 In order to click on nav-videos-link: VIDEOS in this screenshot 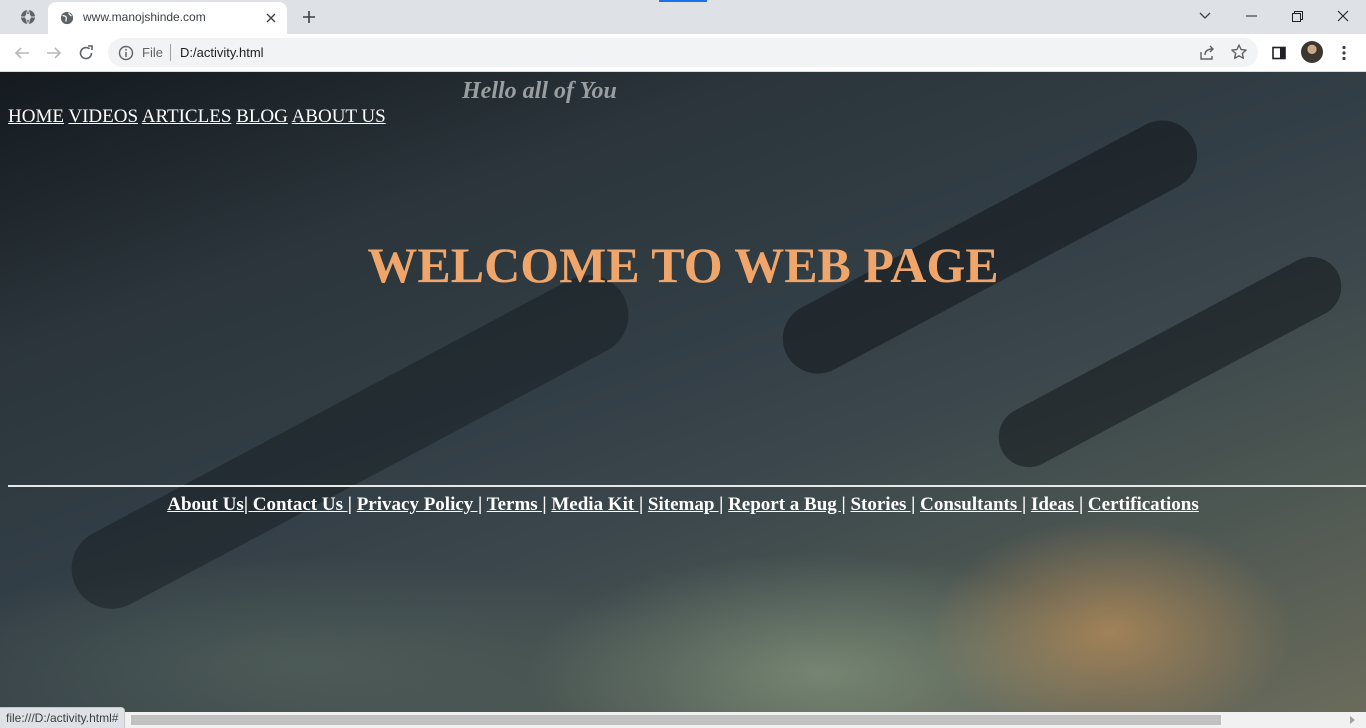, I will do `click(103, 116)`.